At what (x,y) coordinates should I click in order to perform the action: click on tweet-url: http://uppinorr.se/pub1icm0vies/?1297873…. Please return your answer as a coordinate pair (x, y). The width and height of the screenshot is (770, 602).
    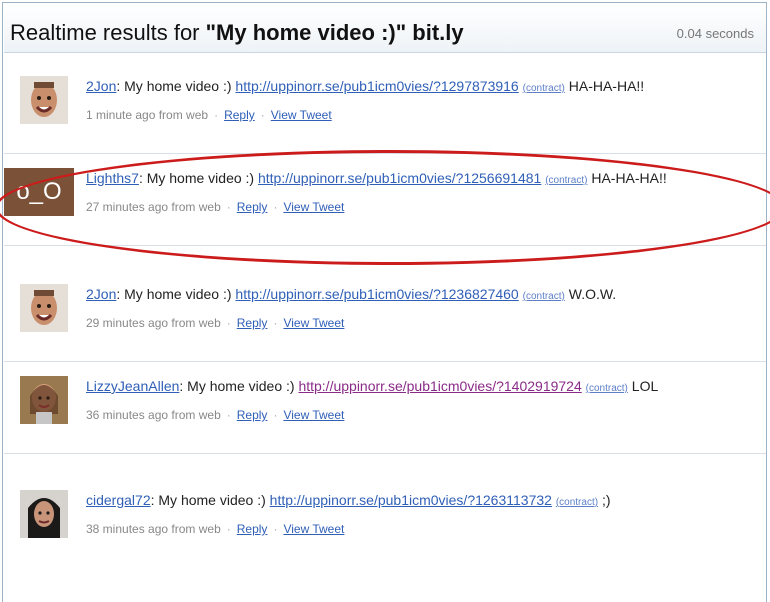
    Looking at the image, I should click on (376, 86).